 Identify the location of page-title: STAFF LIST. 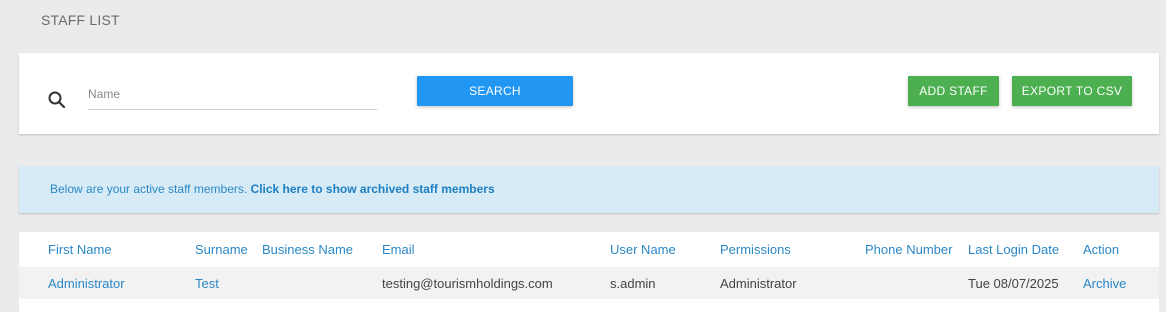
(80, 20).